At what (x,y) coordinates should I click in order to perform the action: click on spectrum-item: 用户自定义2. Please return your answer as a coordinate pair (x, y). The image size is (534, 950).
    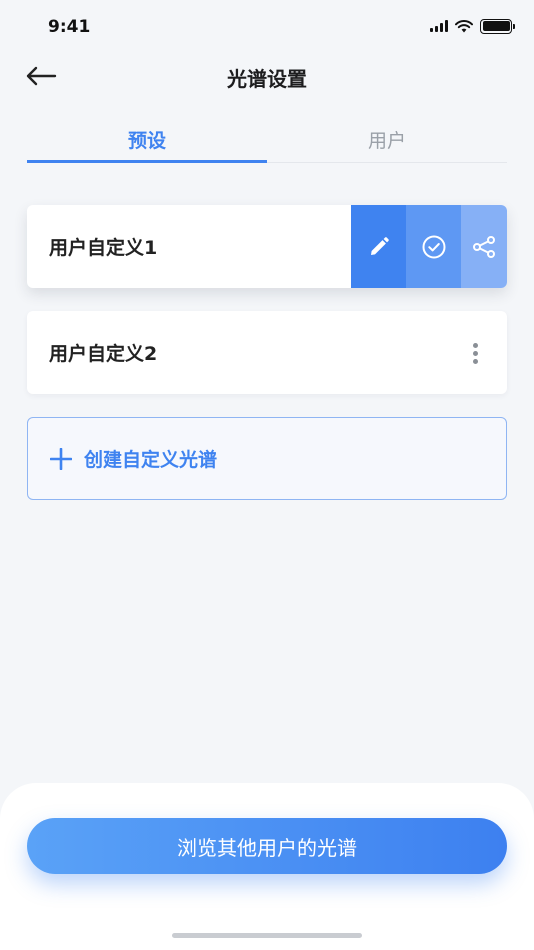
    Looking at the image, I should click on (267, 352).